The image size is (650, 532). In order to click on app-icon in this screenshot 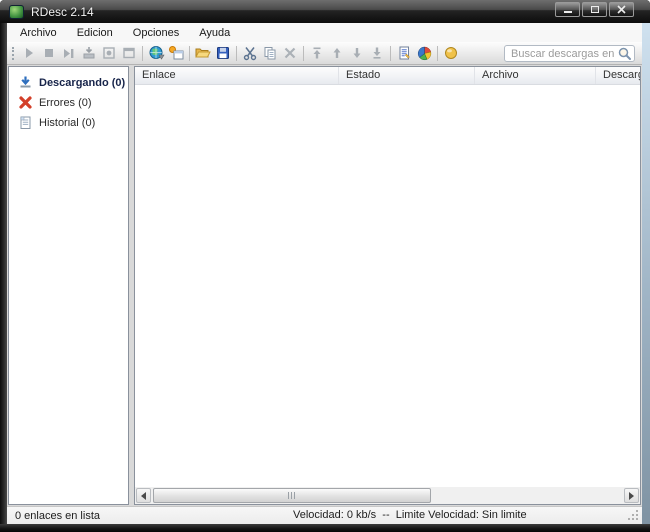, I will do `click(16, 11)`.